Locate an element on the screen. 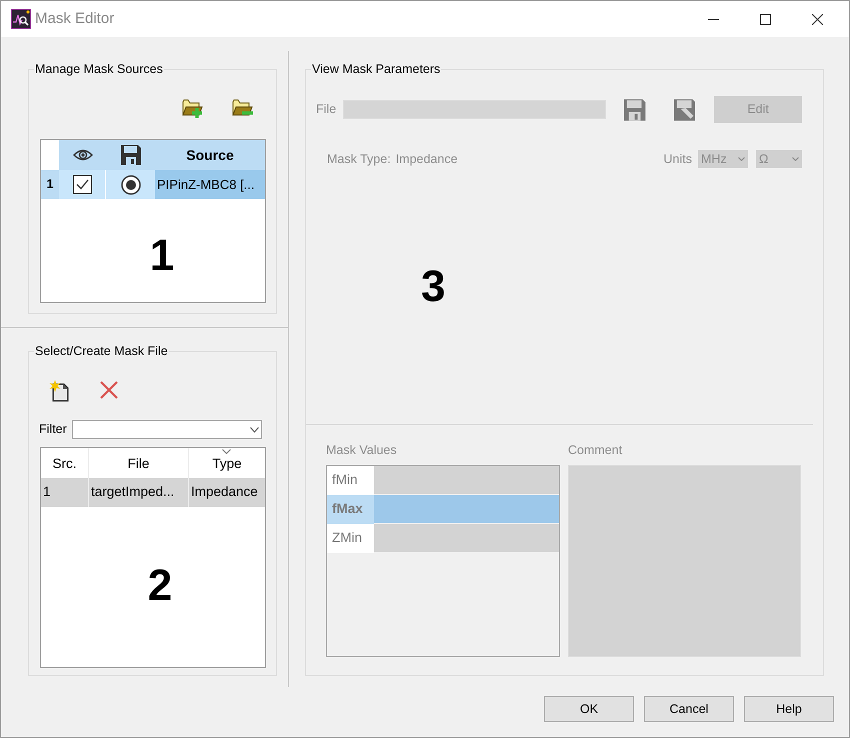  mask-type-value: Impedance is located at coordinates (427, 159).